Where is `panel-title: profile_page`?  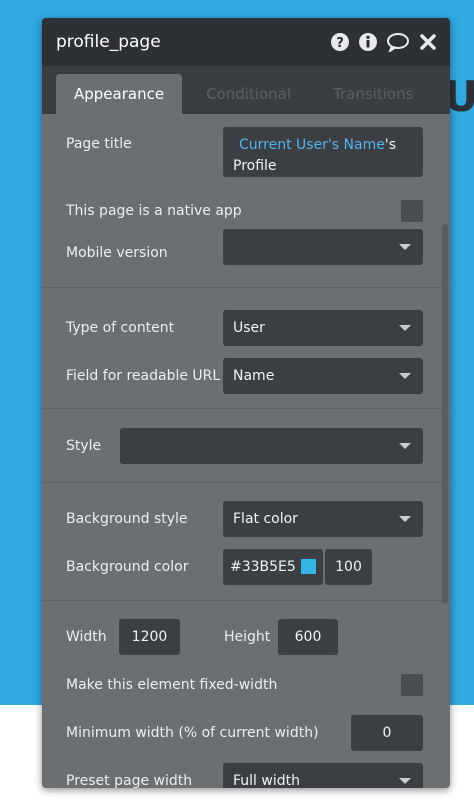 panel-title: profile_page is located at coordinates (108, 42).